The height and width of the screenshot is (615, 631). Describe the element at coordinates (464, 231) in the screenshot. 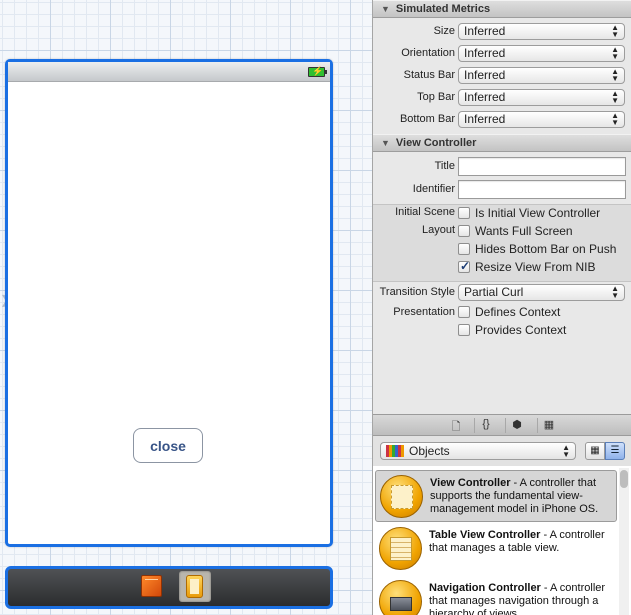

I see `wants-full-screen-checkbox` at that location.